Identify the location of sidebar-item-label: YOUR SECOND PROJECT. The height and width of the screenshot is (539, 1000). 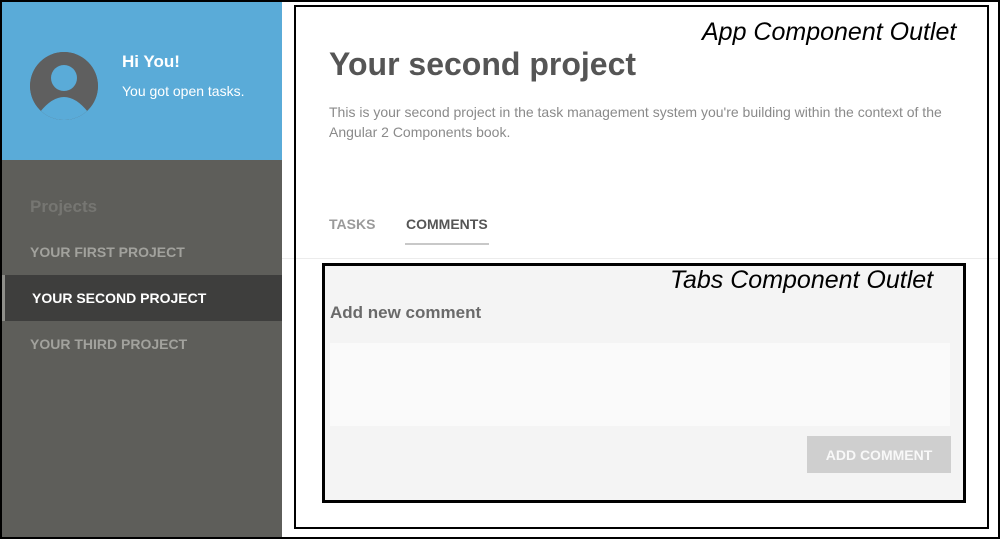
(119, 298).